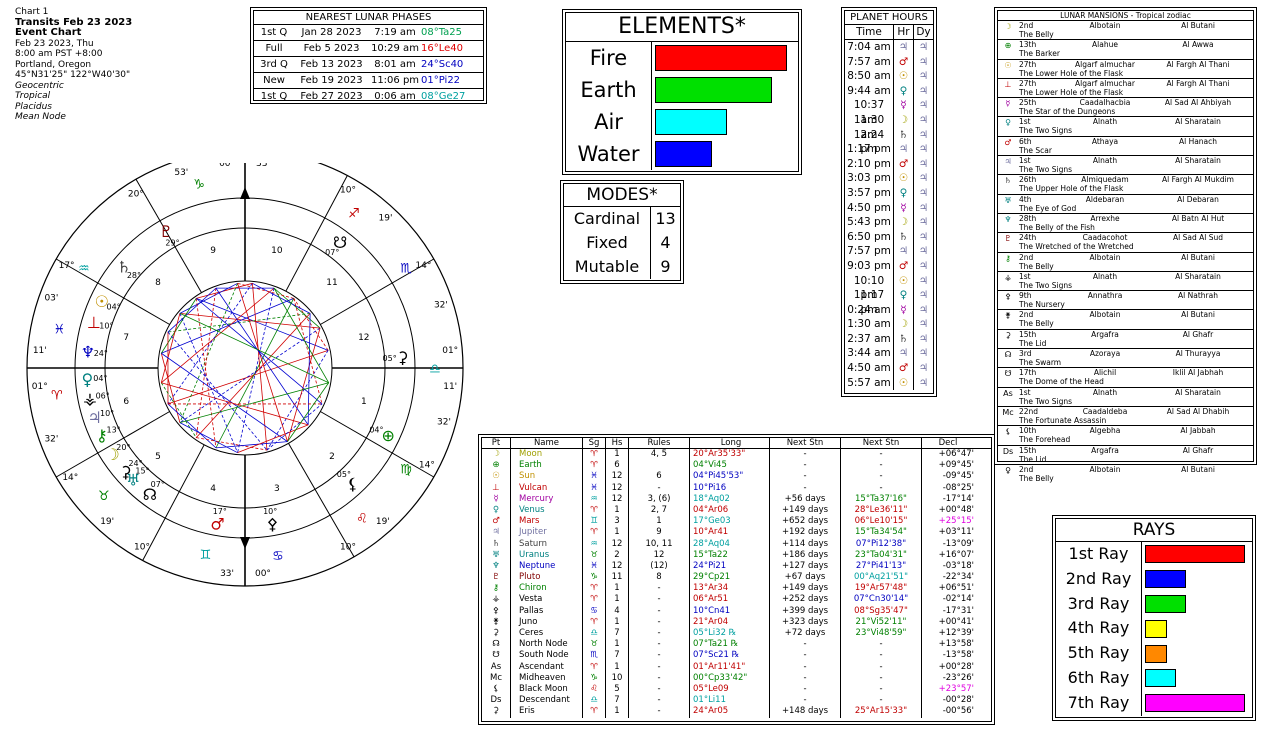  What do you see at coordinates (622, 219) in the screenshot?
I see `mode-row: Cardinal 13` at bounding box center [622, 219].